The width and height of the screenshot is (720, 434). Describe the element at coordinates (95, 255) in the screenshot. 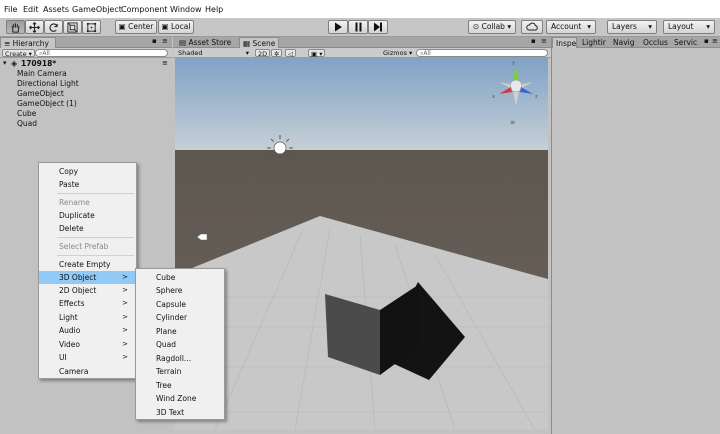

I see `menu-divider` at that location.